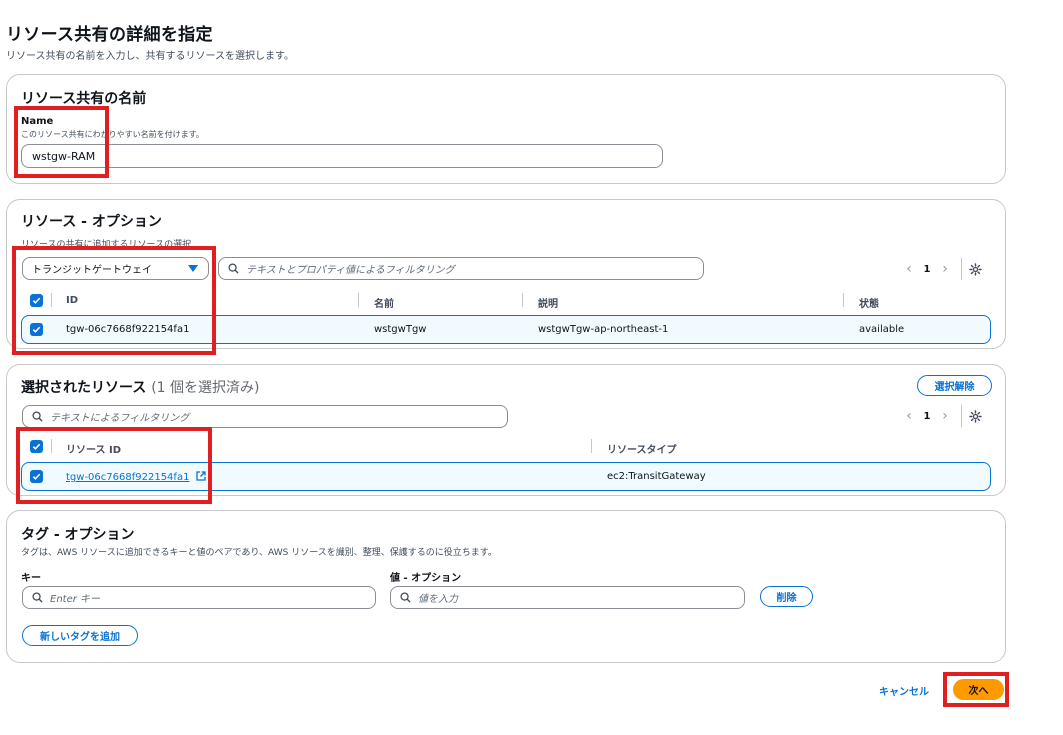 The image size is (1063, 735). Describe the element at coordinates (78, 535) in the screenshot. I see `tags-section-heading: タグ - オプション` at that location.